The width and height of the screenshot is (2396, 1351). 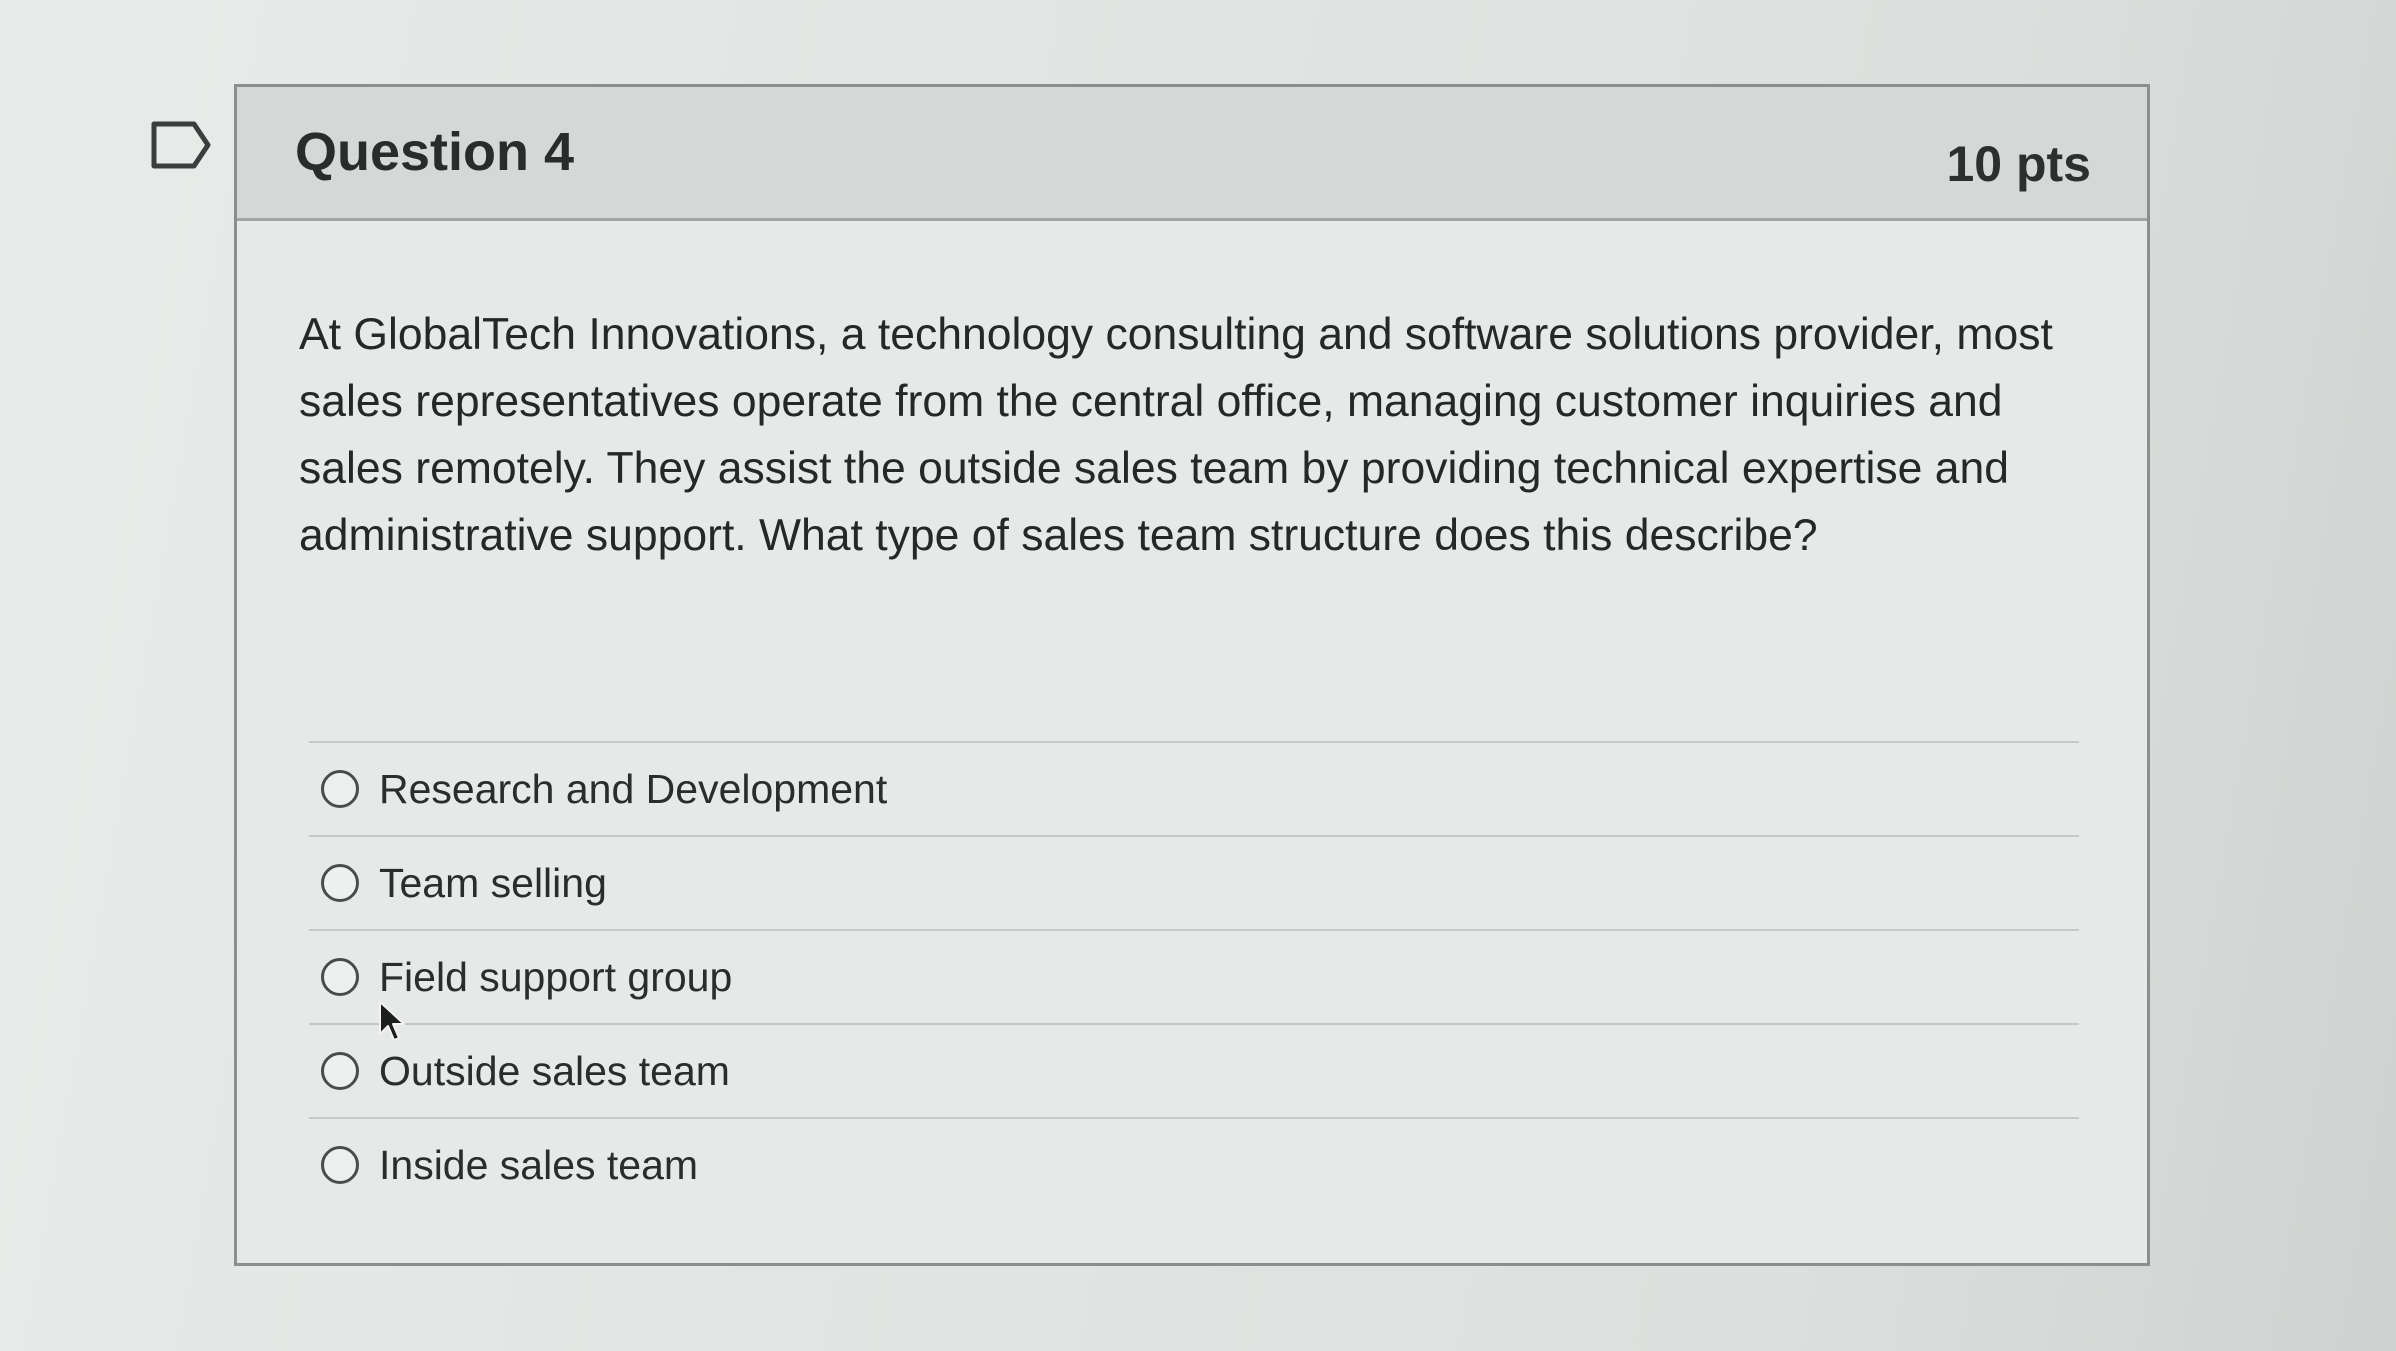 I want to click on answer-option: Field support group, so click(x=1194, y=976).